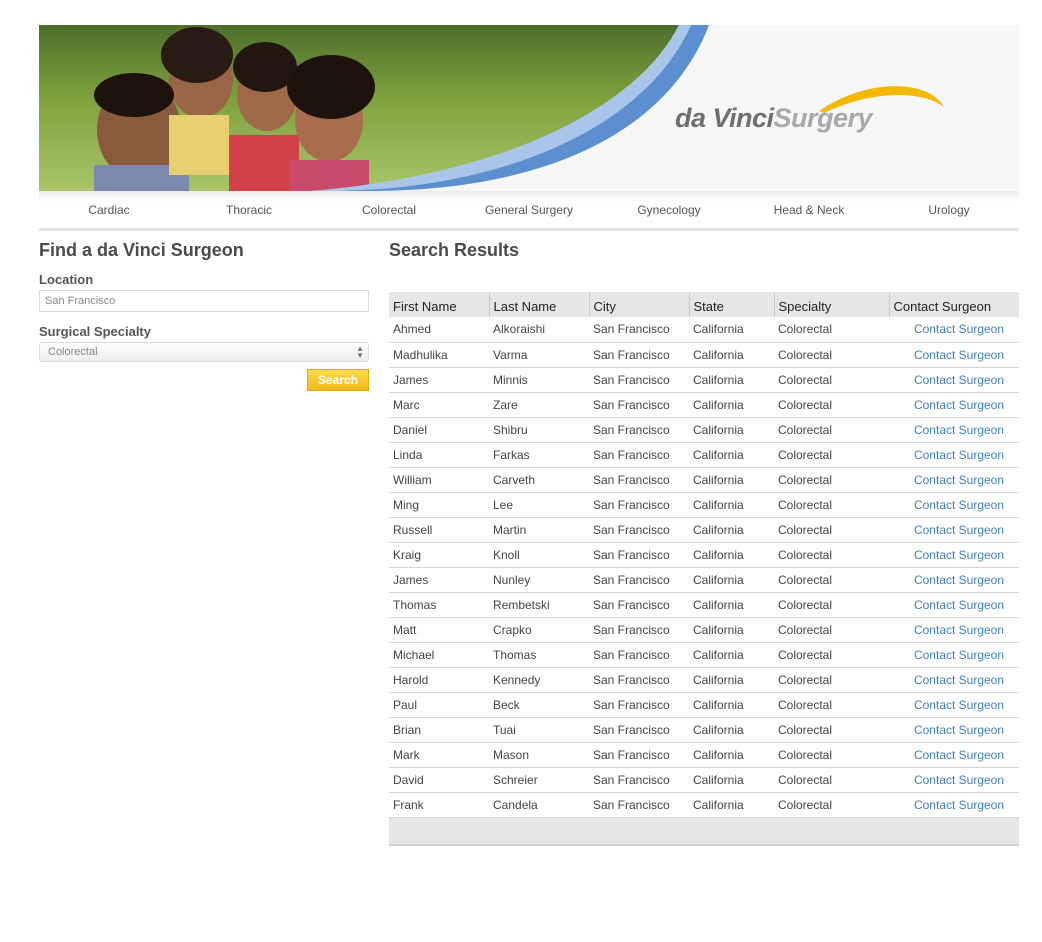 This screenshot has width=1042, height=942. What do you see at coordinates (204, 352) in the screenshot?
I see `specialty-select: Colorectal ▲ ▼` at bounding box center [204, 352].